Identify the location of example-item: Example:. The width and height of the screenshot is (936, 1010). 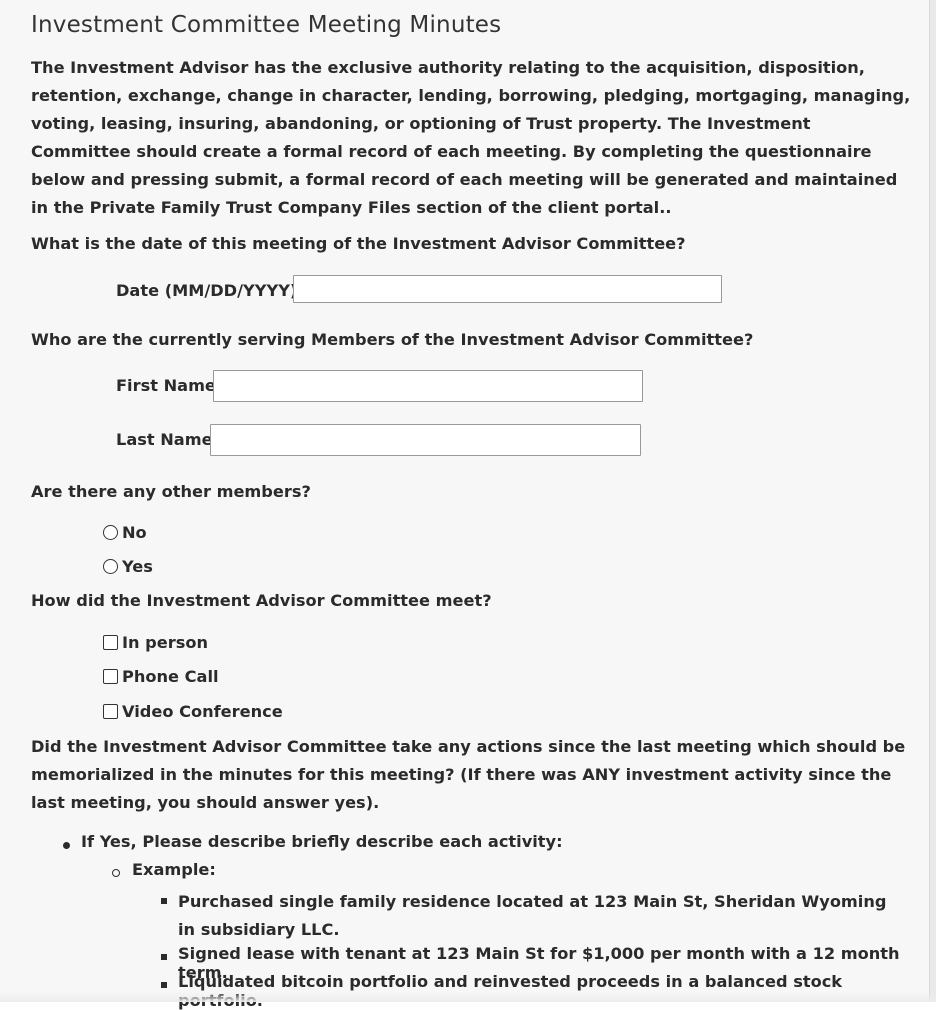
(164, 869).